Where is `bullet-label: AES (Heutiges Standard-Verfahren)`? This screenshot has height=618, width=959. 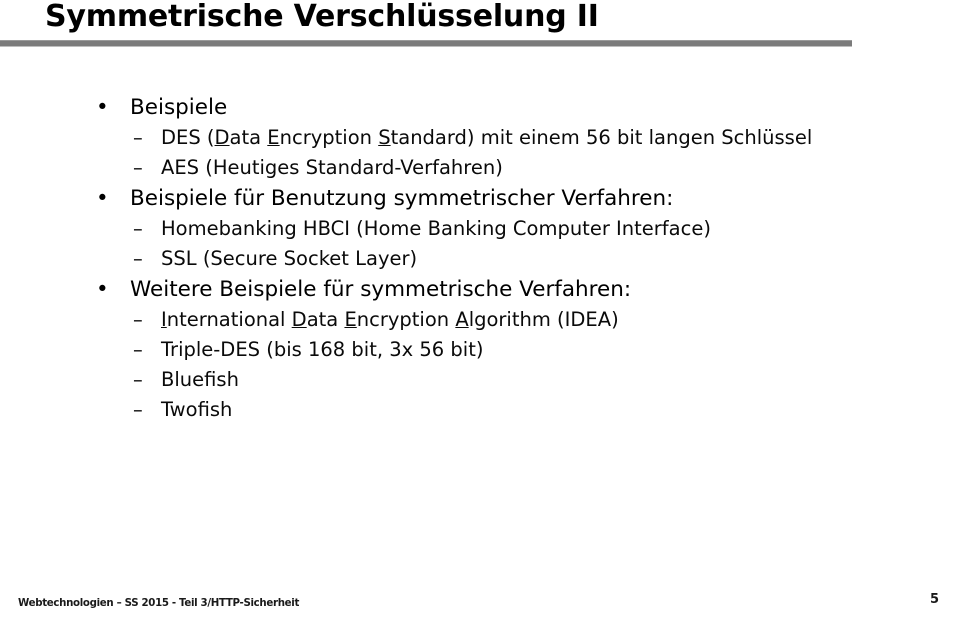
bullet-label: AES (Heutiges Standard-Verfahren) is located at coordinates (332, 167).